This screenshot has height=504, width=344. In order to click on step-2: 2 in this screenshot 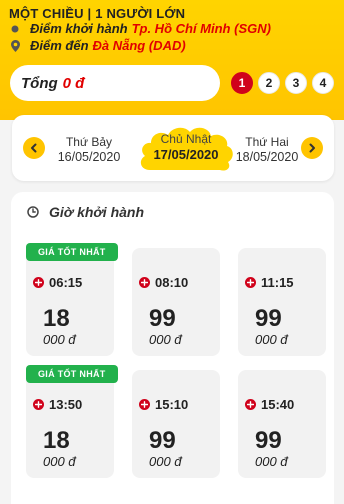, I will do `click(269, 83)`.